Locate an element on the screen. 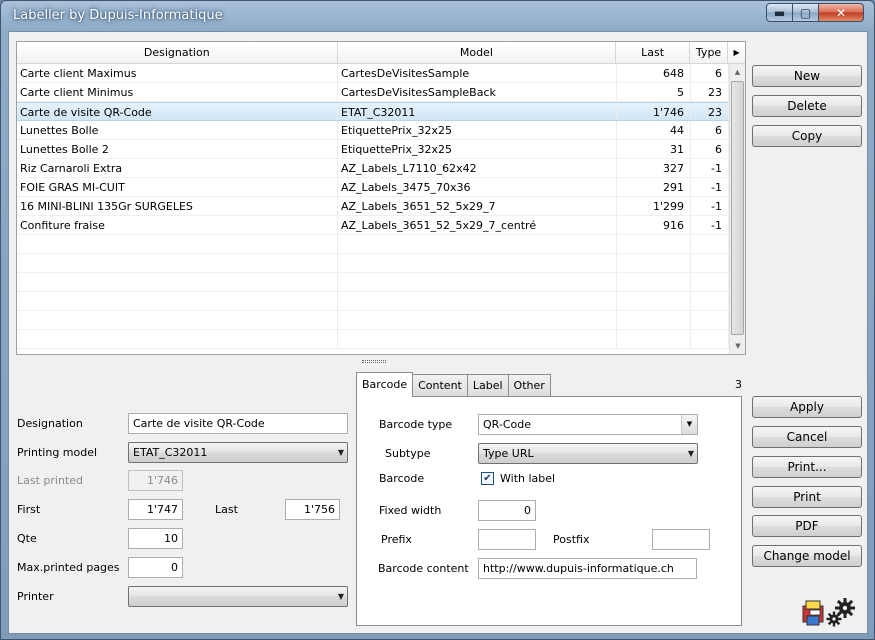 The width and height of the screenshot is (875, 640). barcode-content-label: Barcode content is located at coordinates (423, 568).